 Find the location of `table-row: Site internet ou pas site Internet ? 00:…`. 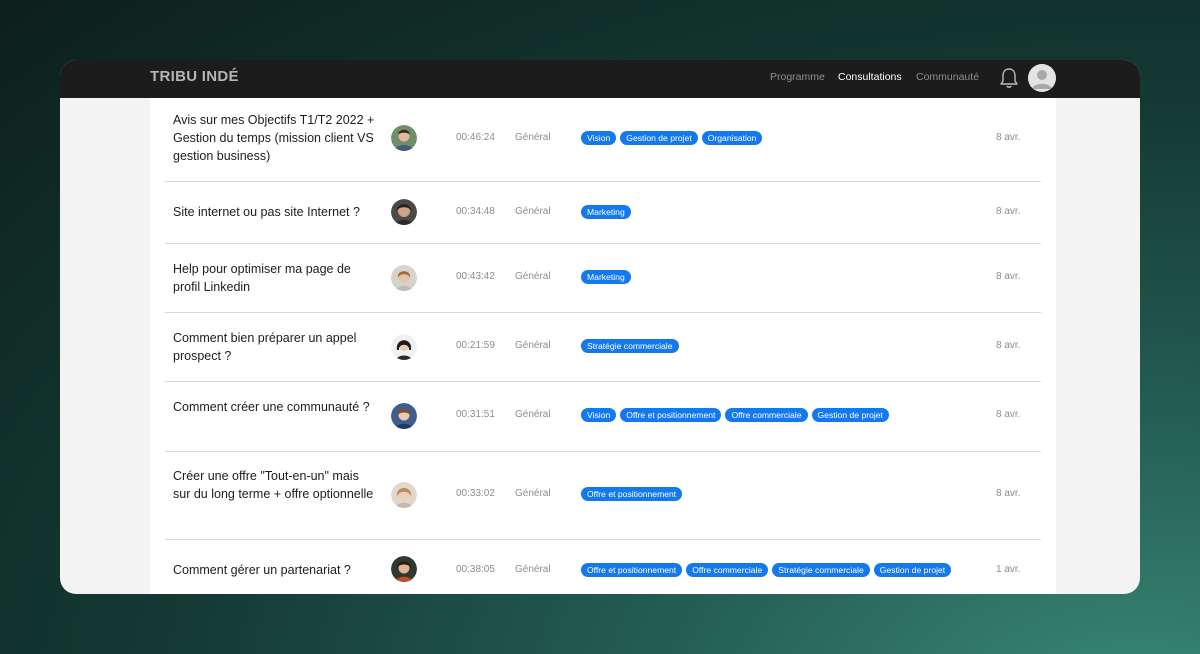

table-row: Site internet ou pas site Internet ? 00:… is located at coordinates (603, 213).